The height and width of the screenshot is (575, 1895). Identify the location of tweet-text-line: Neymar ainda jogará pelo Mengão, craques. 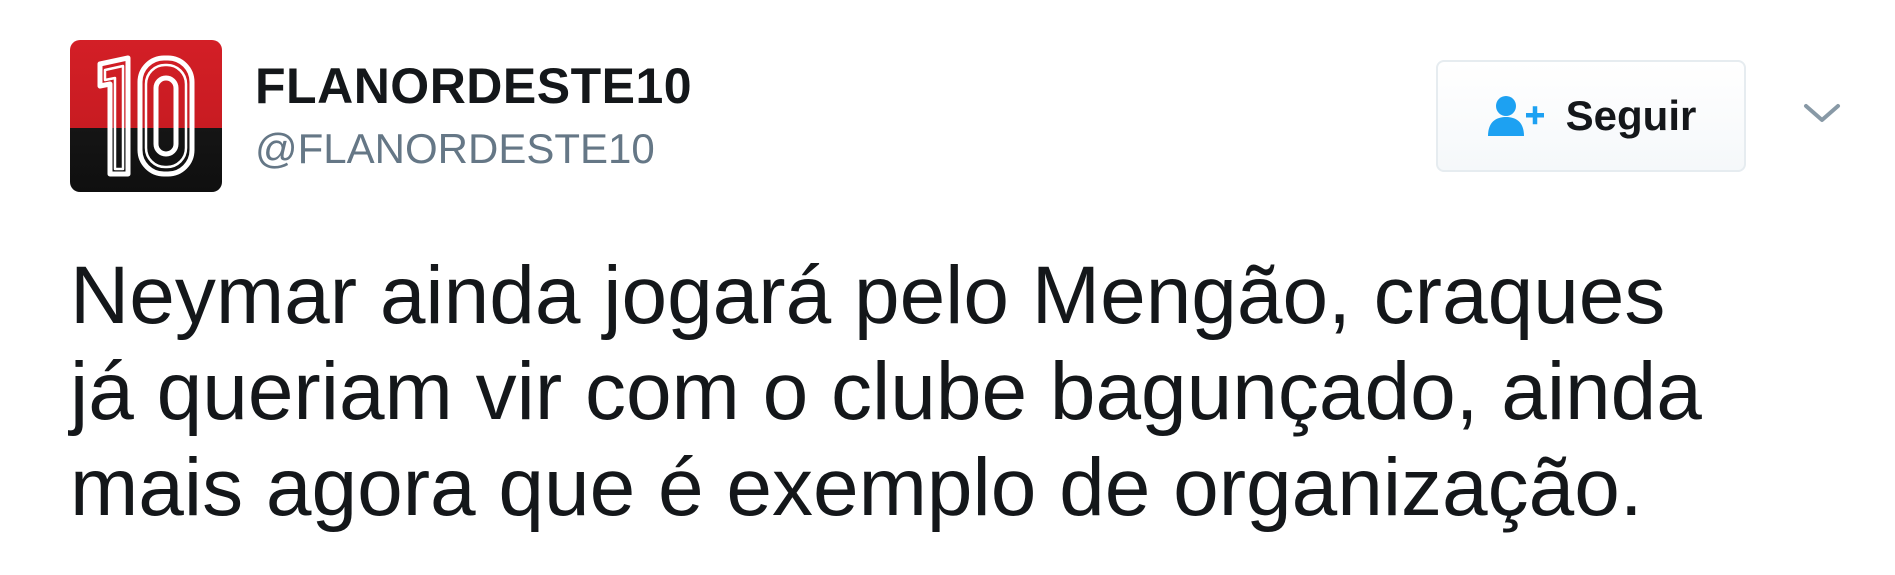
(868, 295).